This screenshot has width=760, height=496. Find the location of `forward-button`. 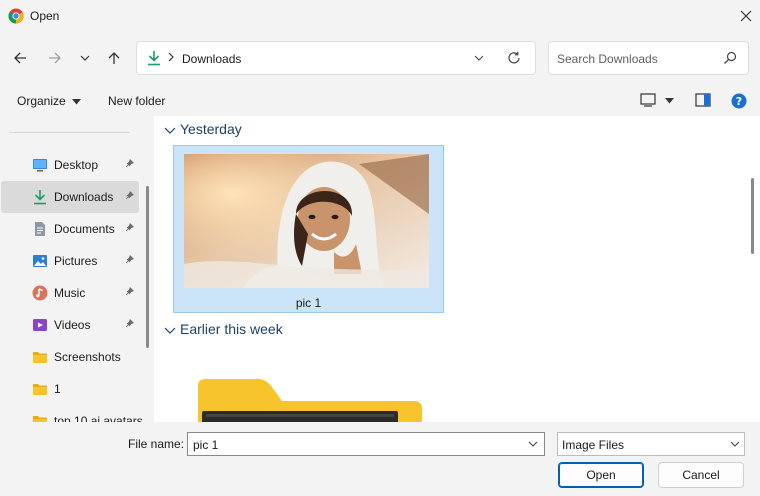

forward-button is located at coordinates (55, 58).